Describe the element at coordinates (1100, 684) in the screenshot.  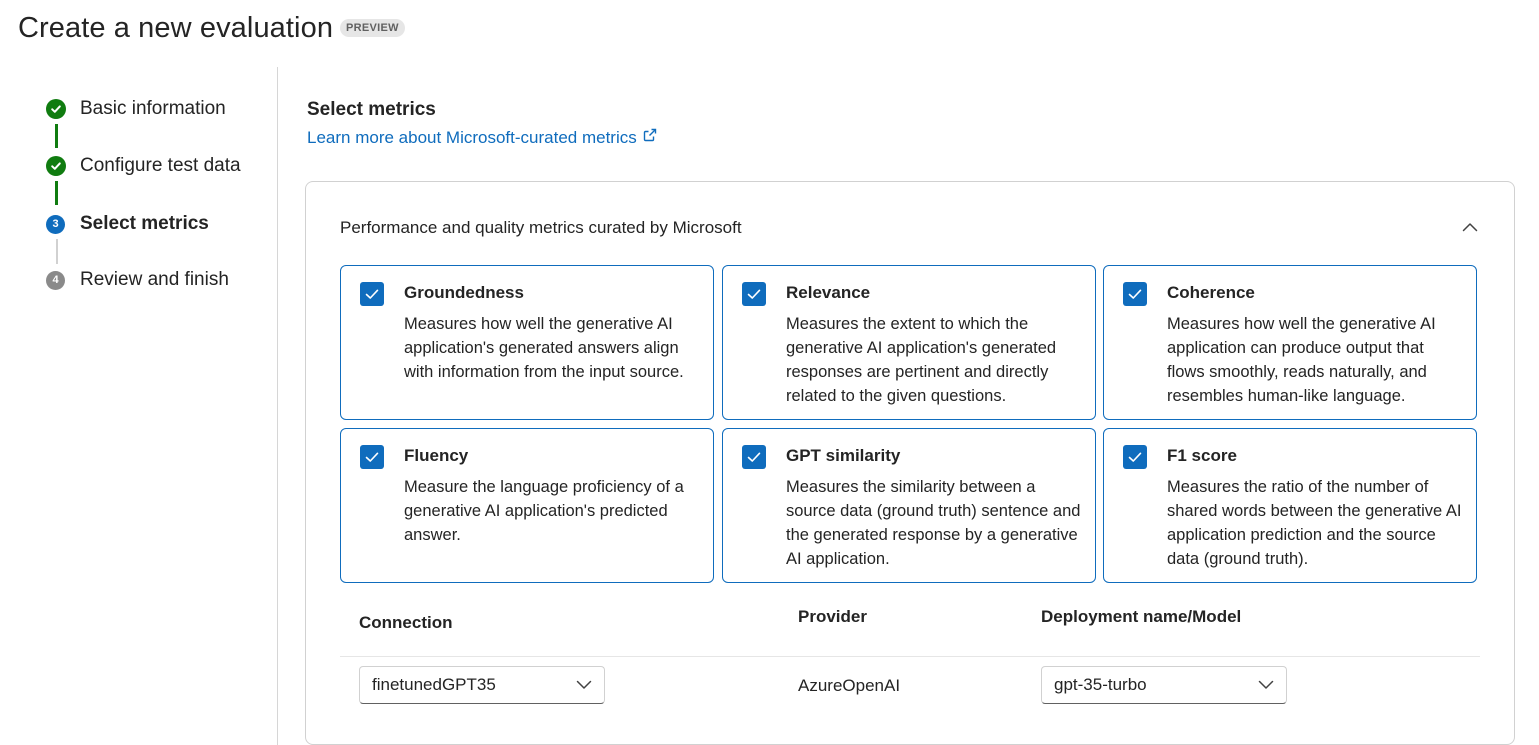
I see `deployment-dropdown-value: gpt-35-turbo` at that location.